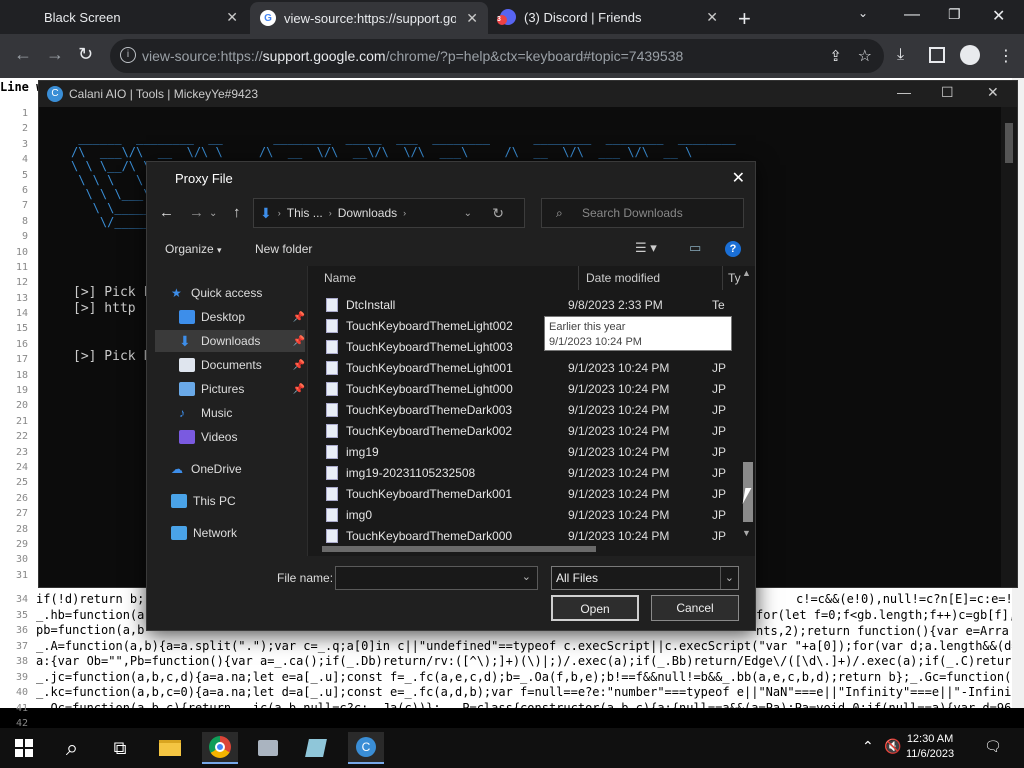 This screenshot has width=1024, height=768. I want to click on windows-start-icon, so click(24, 748).